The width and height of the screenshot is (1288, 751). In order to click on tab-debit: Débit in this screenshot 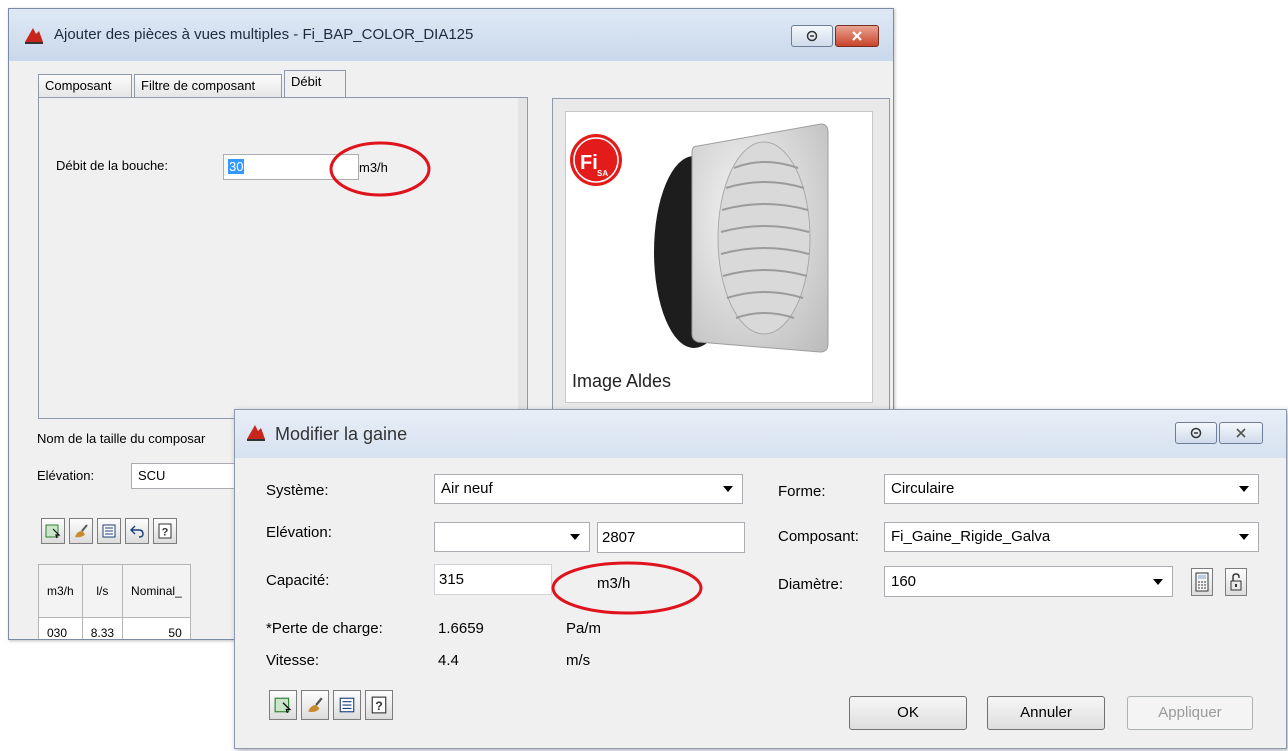, I will do `click(315, 83)`.